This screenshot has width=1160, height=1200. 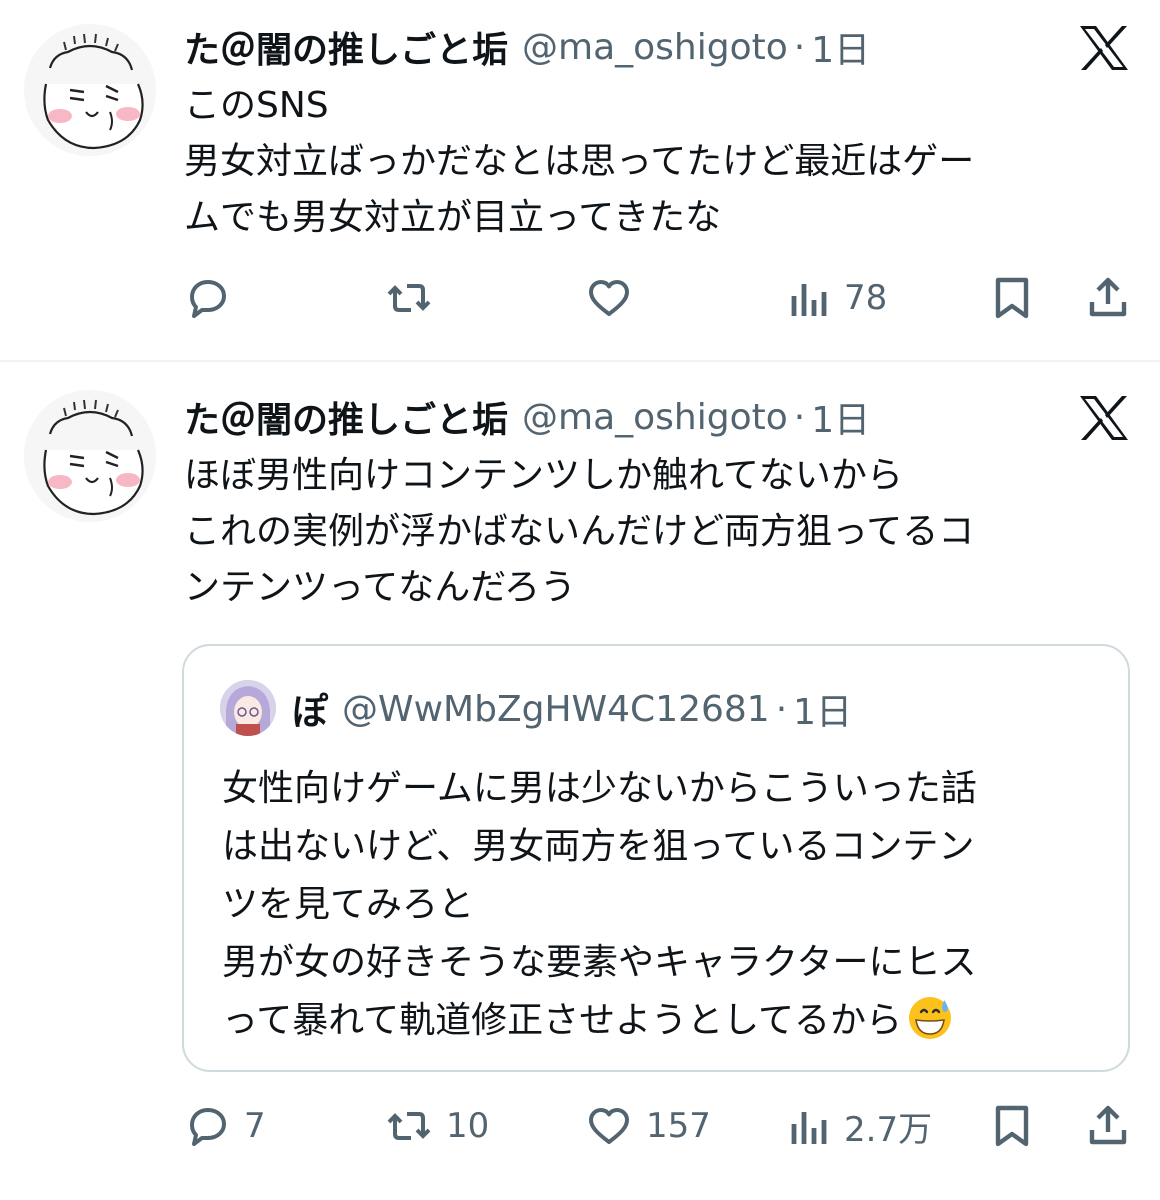 I want to click on quoted-author-display-name: ぽ, so click(x=310, y=712).